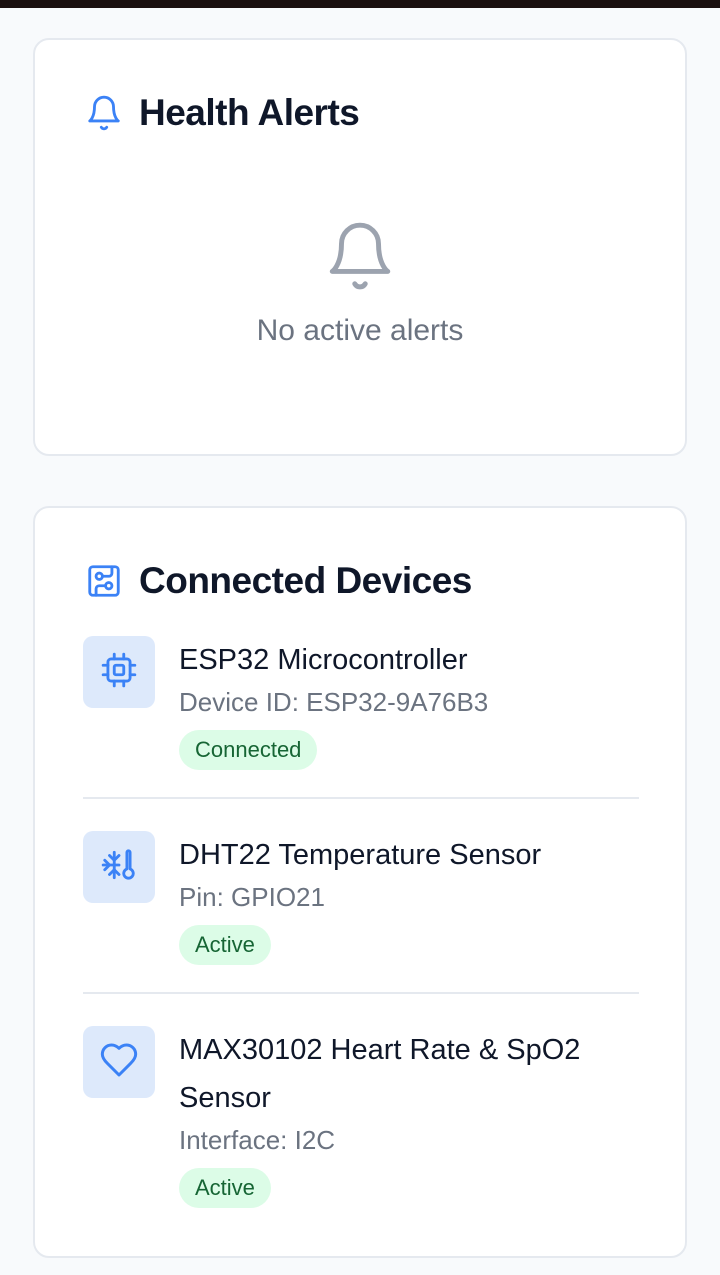 This screenshot has width=720, height=1275. What do you see at coordinates (248, 750) in the screenshot?
I see `status-badge: Connected` at bounding box center [248, 750].